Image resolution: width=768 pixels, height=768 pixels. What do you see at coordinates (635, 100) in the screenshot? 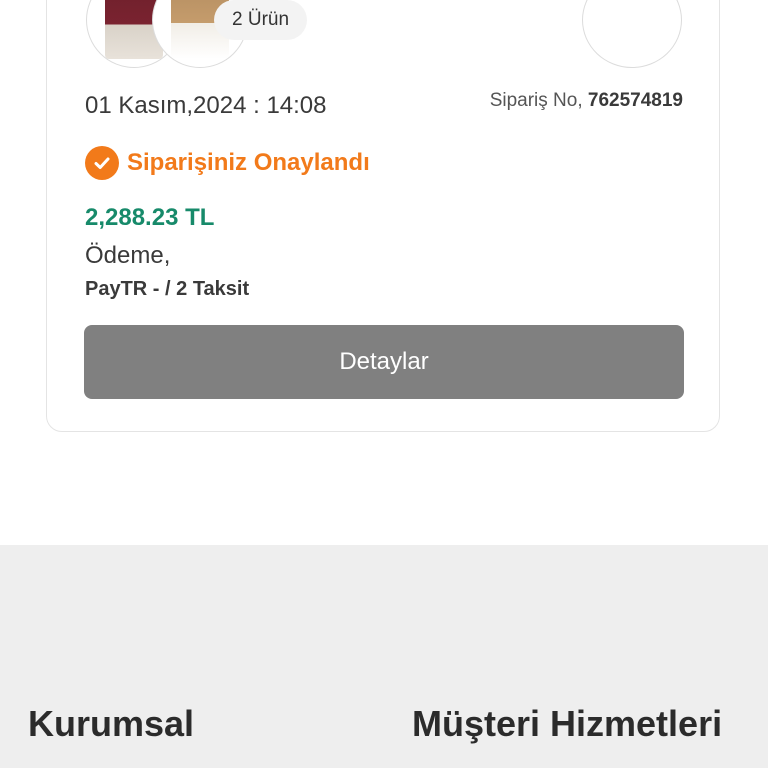
I see `order-number-value: 762574819` at bounding box center [635, 100].